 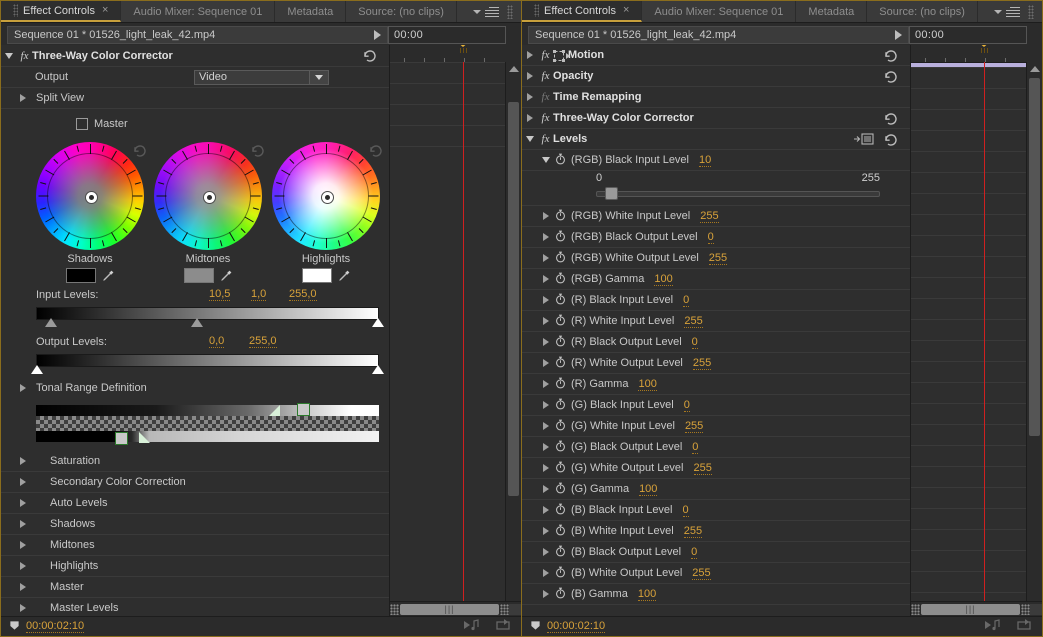 What do you see at coordinates (716, 510) in the screenshot?
I see `param-row-b-black-input-level: (B) Black Input Level 0` at bounding box center [716, 510].